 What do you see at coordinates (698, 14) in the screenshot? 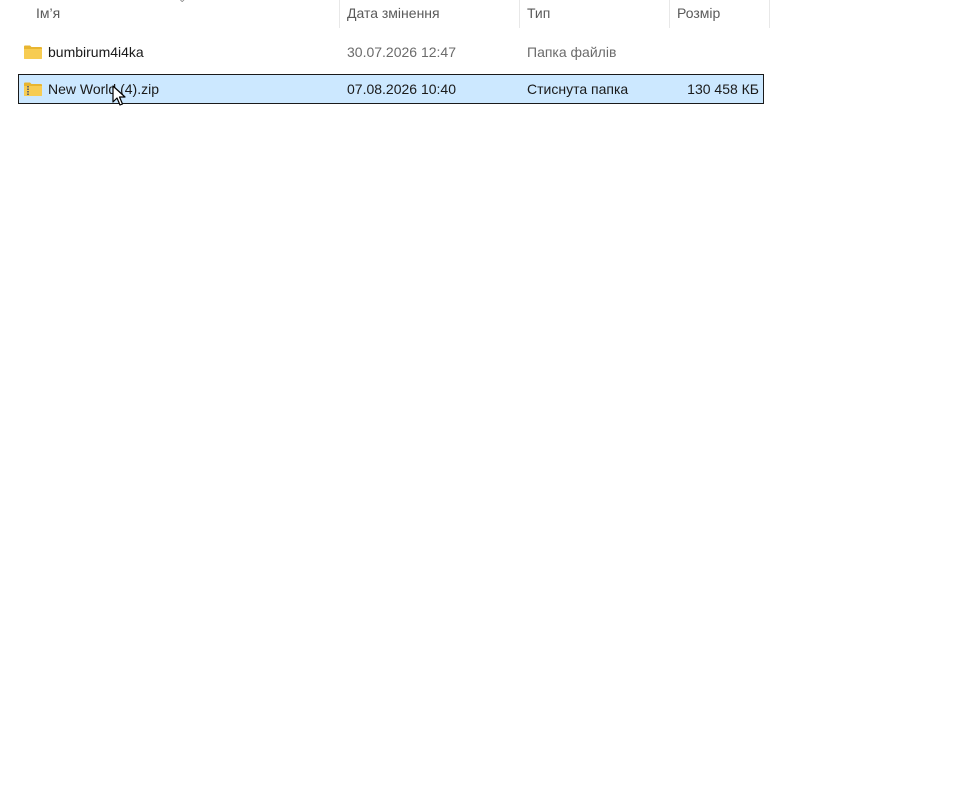
I see `column-header-size: Розмір` at bounding box center [698, 14].